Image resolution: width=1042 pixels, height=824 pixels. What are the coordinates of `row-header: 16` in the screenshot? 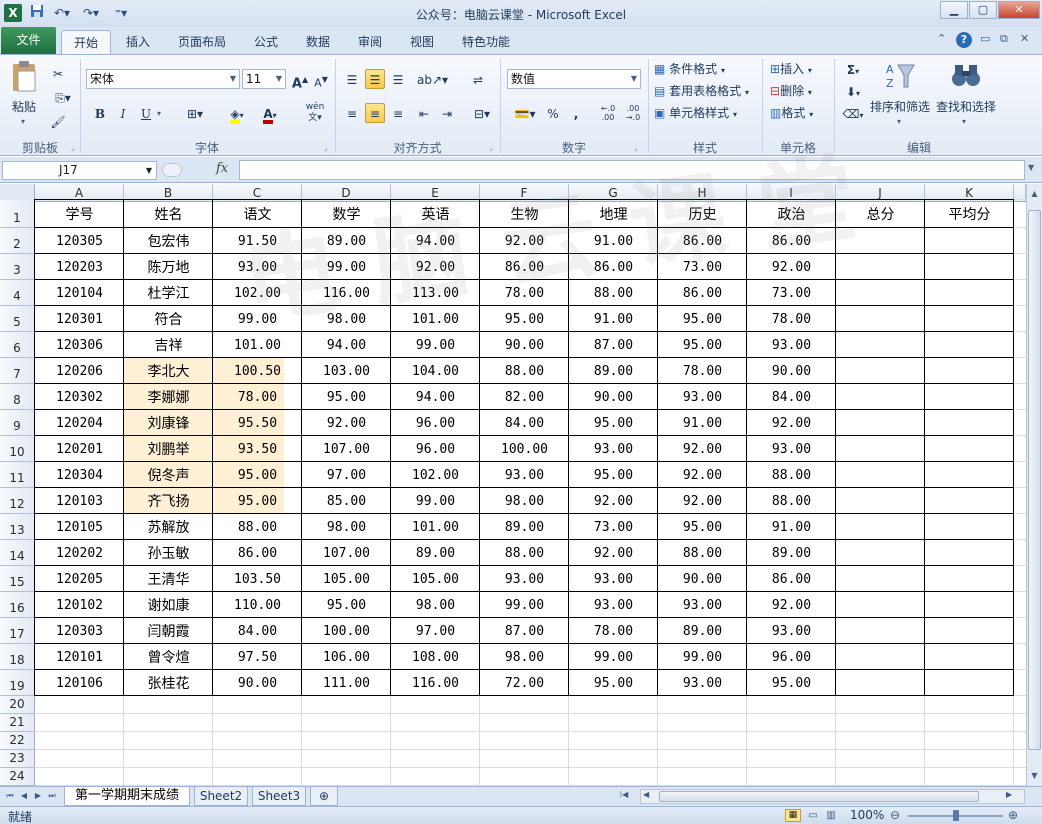 It's located at (17, 605).